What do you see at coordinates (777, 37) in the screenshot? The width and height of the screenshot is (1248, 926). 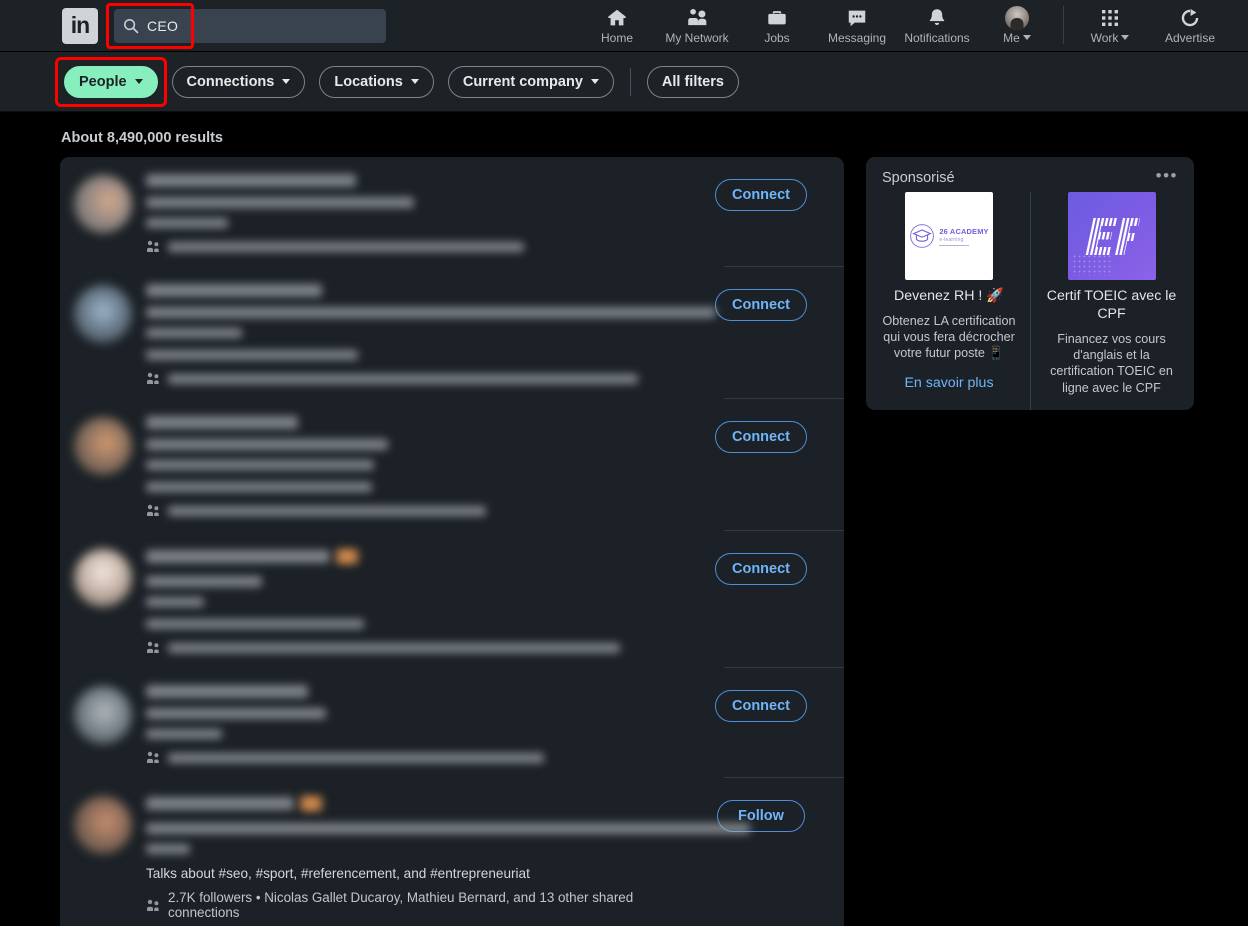 I see `nav-item-label: Jobs` at bounding box center [777, 37].